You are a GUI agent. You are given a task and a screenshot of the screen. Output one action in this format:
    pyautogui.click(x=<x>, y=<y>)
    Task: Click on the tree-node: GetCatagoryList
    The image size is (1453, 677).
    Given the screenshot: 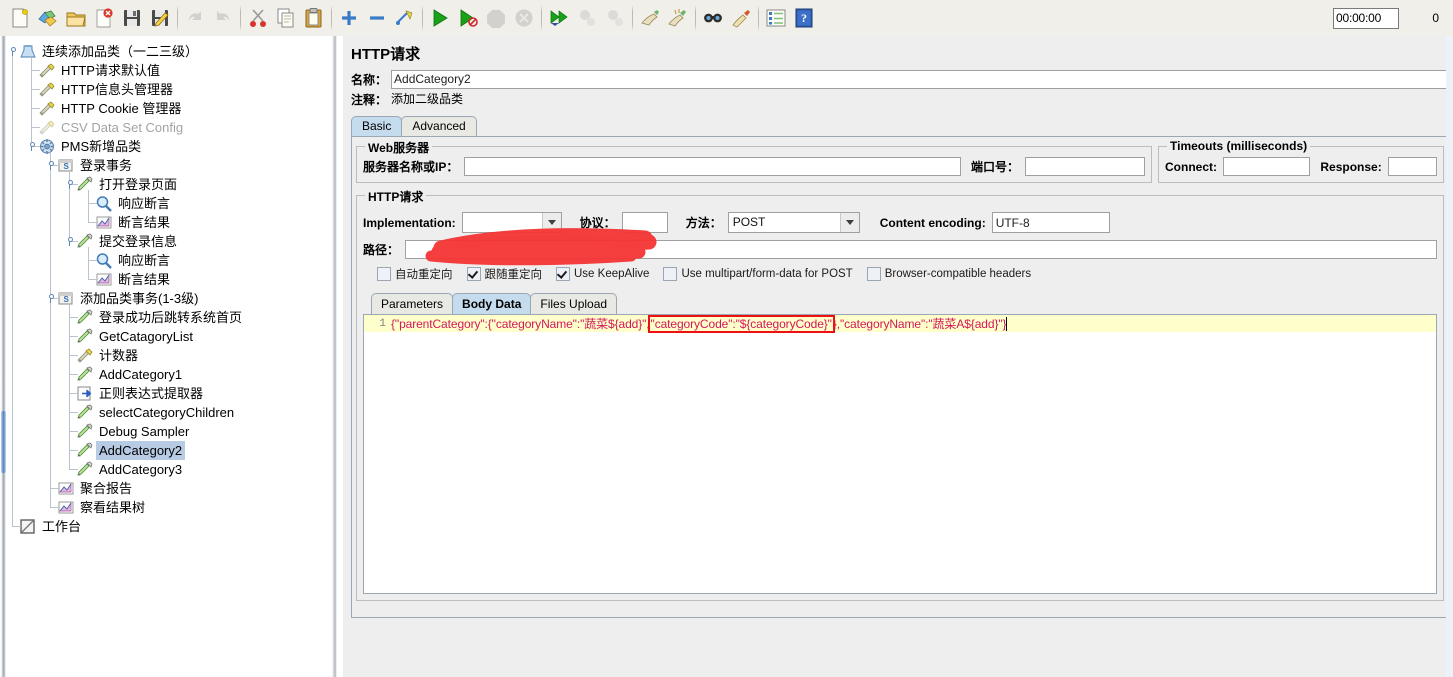 What is the action you would take?
    pyautogui.click(x=168, y=336)
    